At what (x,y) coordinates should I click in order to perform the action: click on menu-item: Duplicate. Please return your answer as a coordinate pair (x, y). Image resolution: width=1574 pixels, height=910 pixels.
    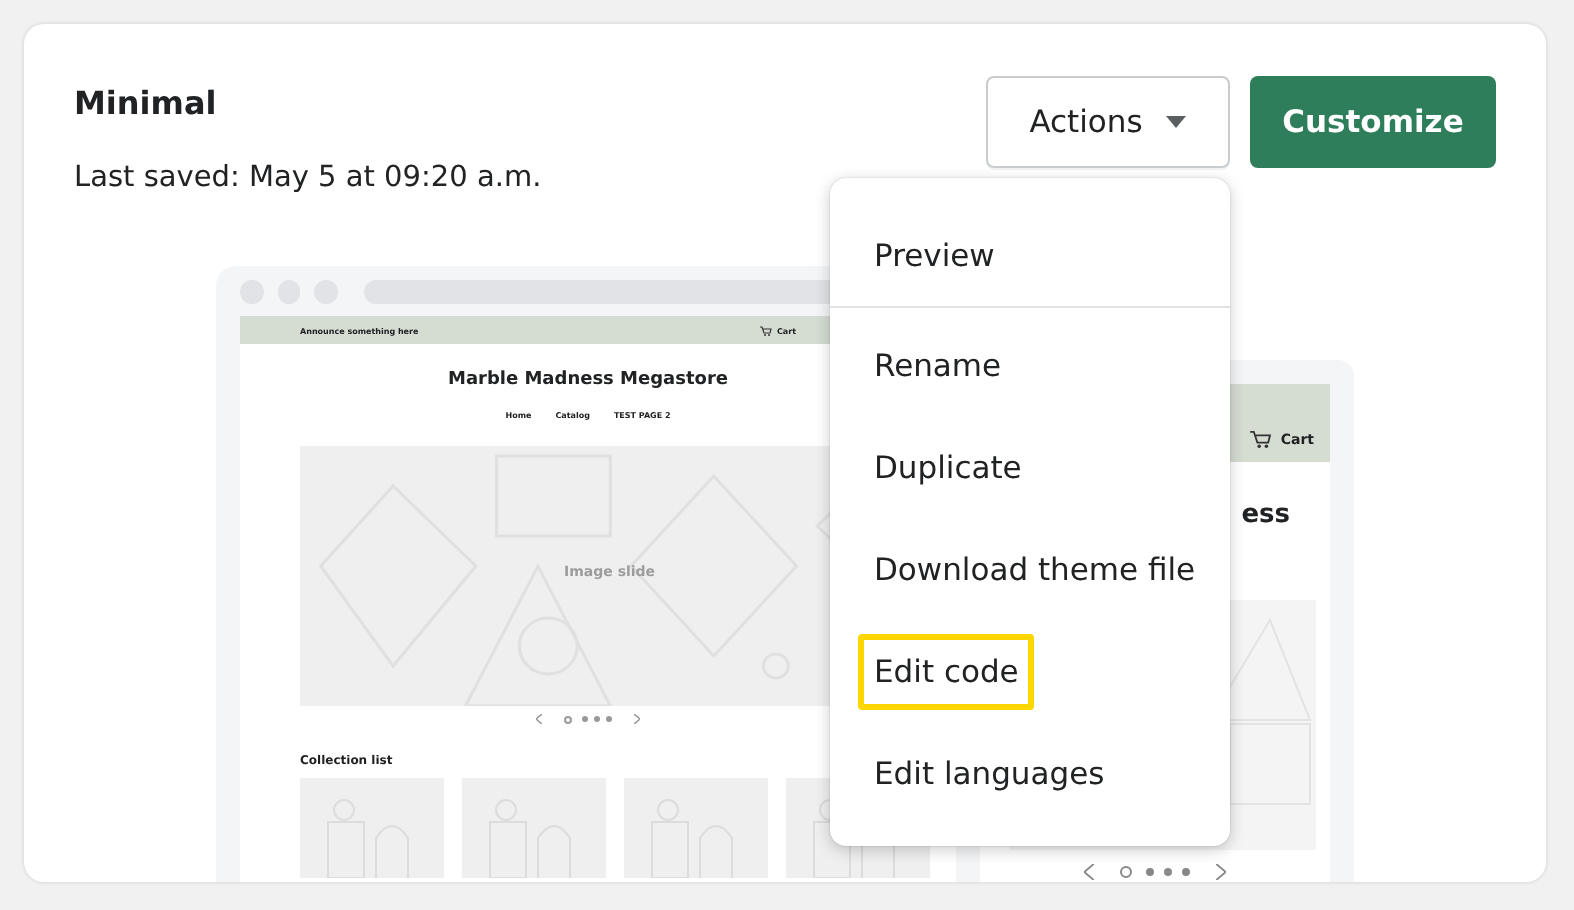
    Looking at the image, I should click on (948, 467).